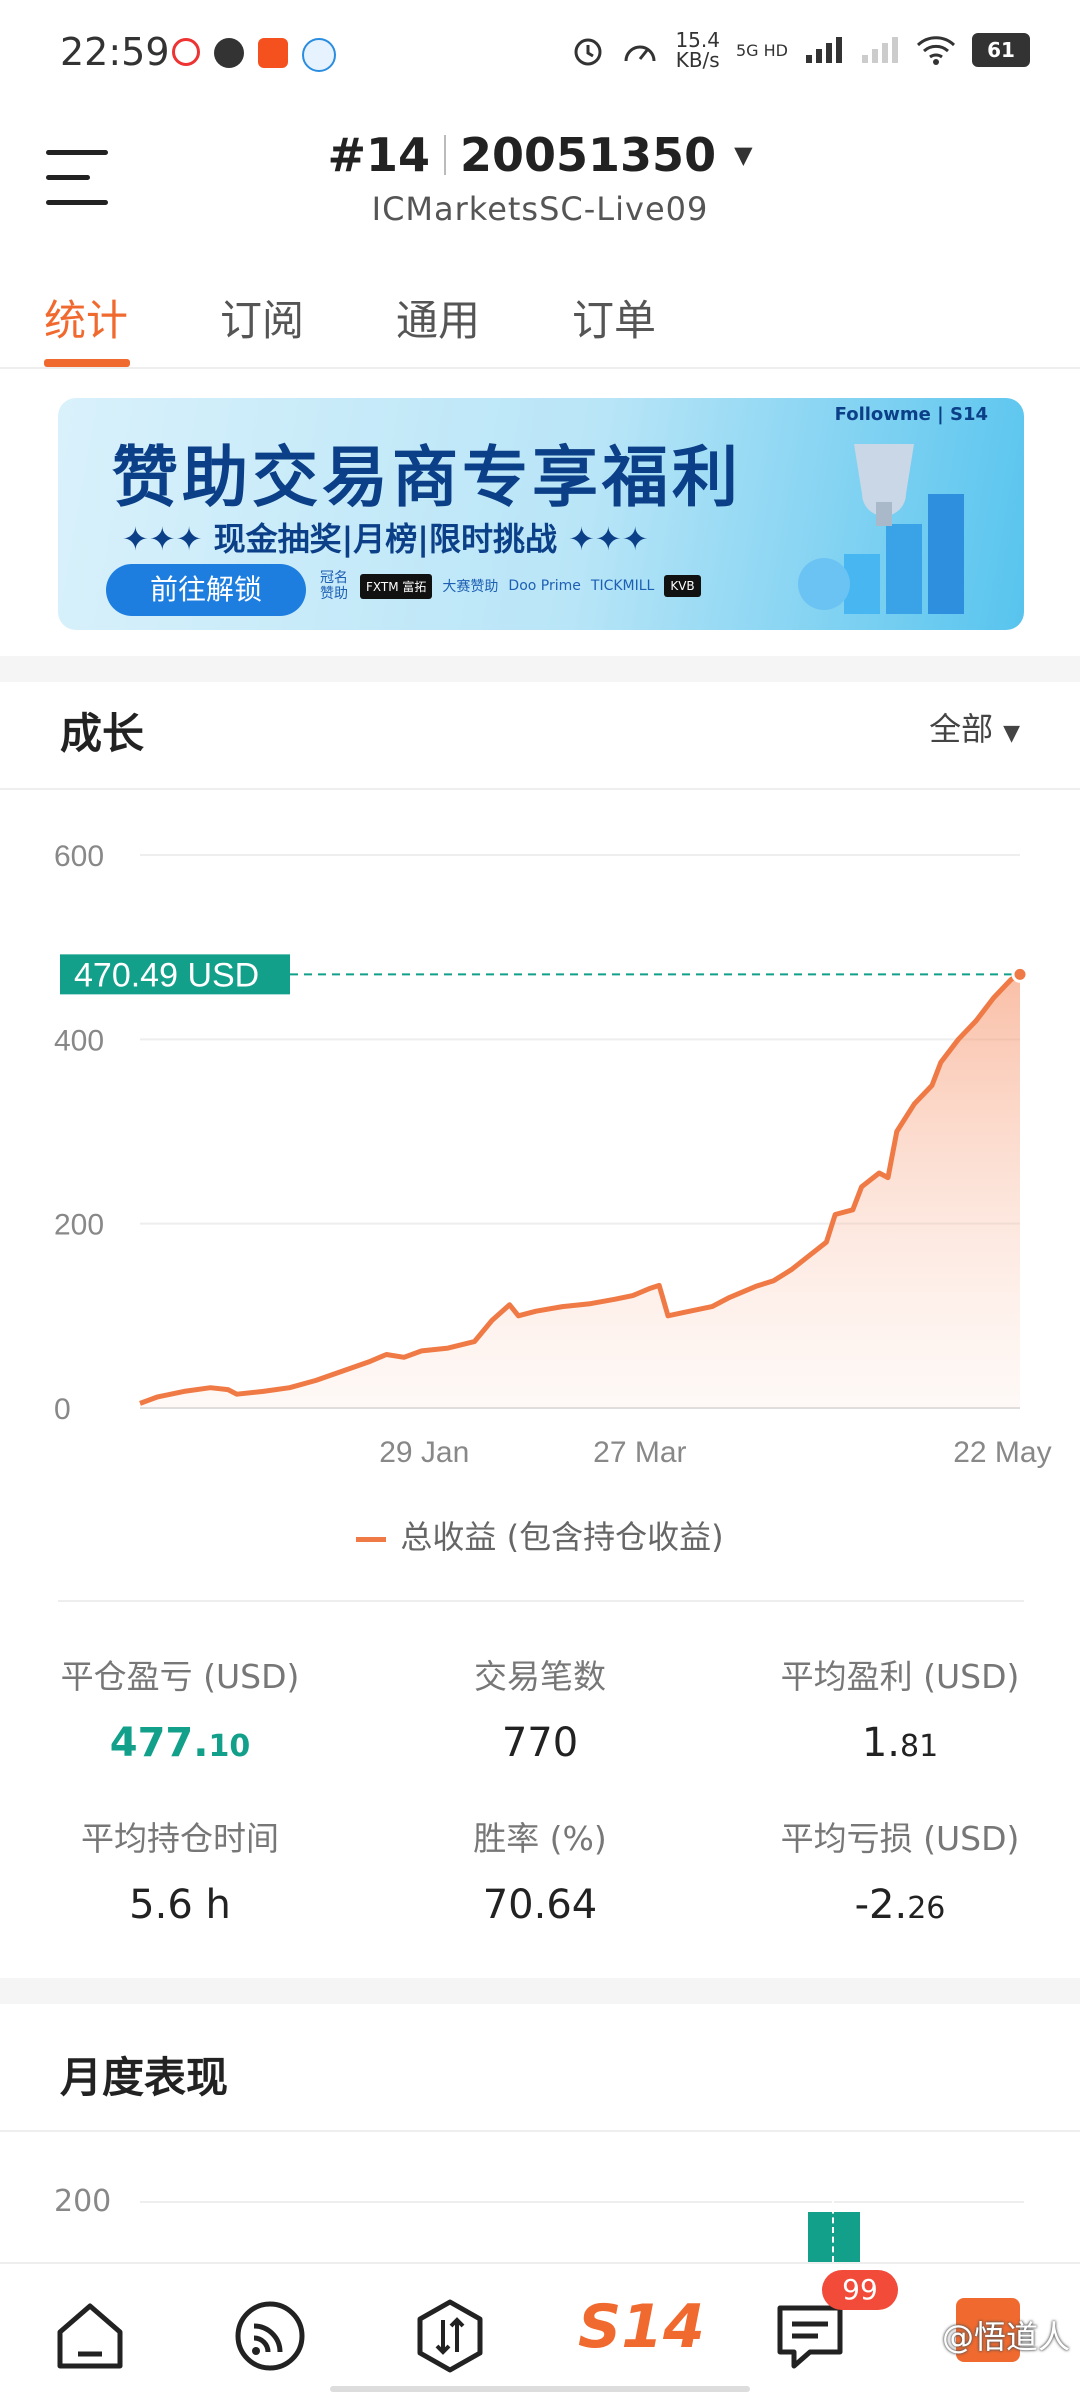  I want to click on notification-icons, so click(254, 55).